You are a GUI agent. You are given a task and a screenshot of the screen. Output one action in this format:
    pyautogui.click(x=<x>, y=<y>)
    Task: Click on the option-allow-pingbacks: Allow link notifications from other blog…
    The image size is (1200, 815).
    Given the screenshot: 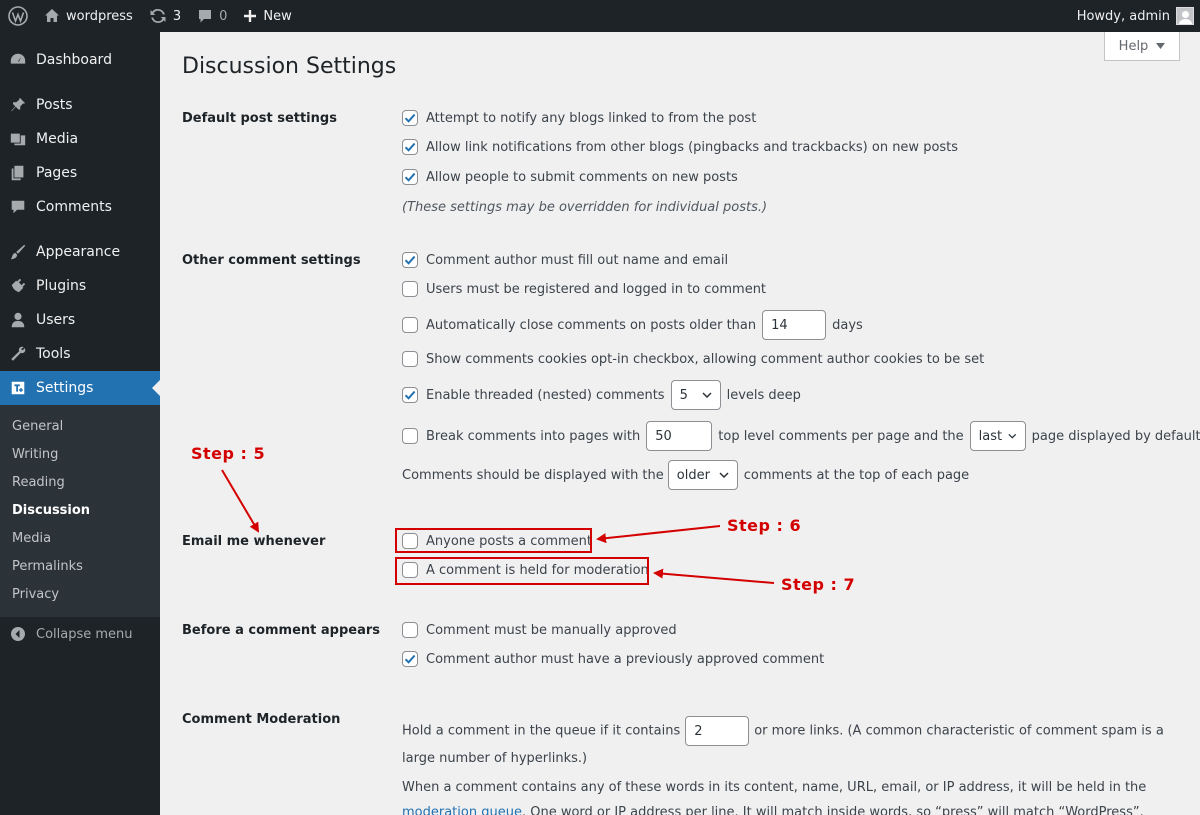 What is the action you would take?
    pyautogui.click(x=680, y=147)
    